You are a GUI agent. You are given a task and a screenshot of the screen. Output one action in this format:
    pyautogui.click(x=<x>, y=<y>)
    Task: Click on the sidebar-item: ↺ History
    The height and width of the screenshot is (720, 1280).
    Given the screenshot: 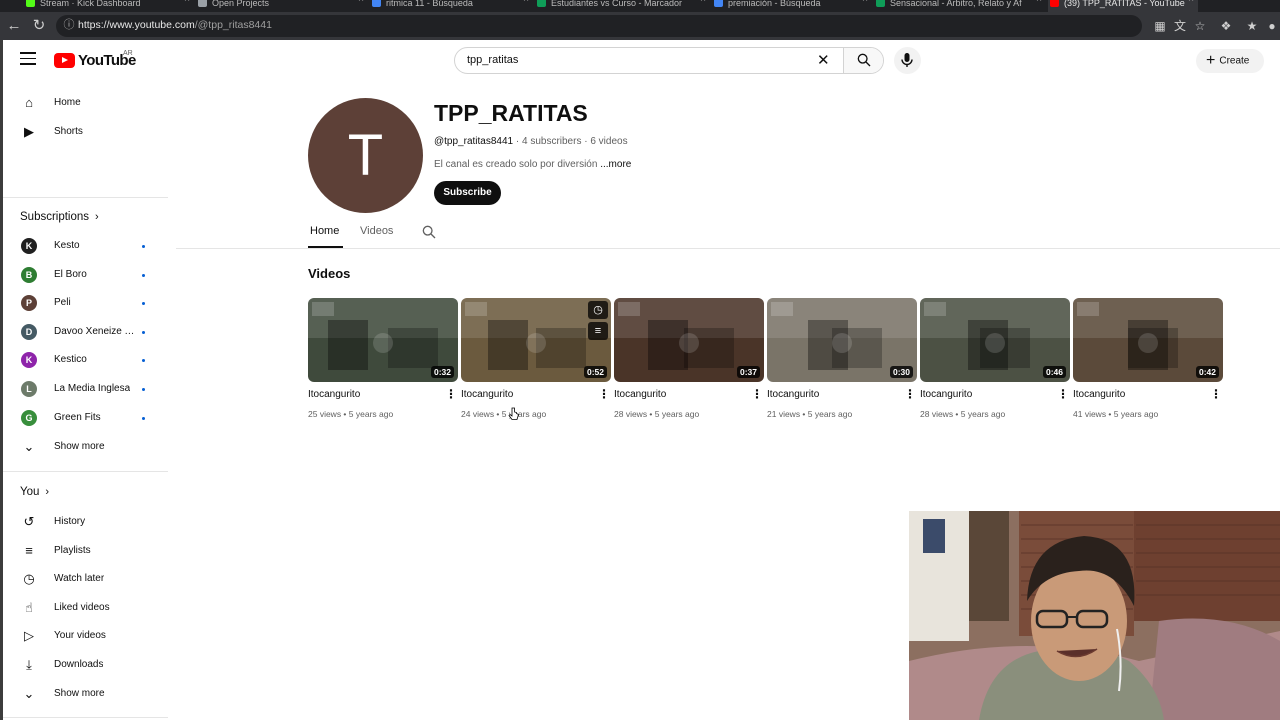 What is the action you would take?
    pyautogui.click(x=83, y=522)
    